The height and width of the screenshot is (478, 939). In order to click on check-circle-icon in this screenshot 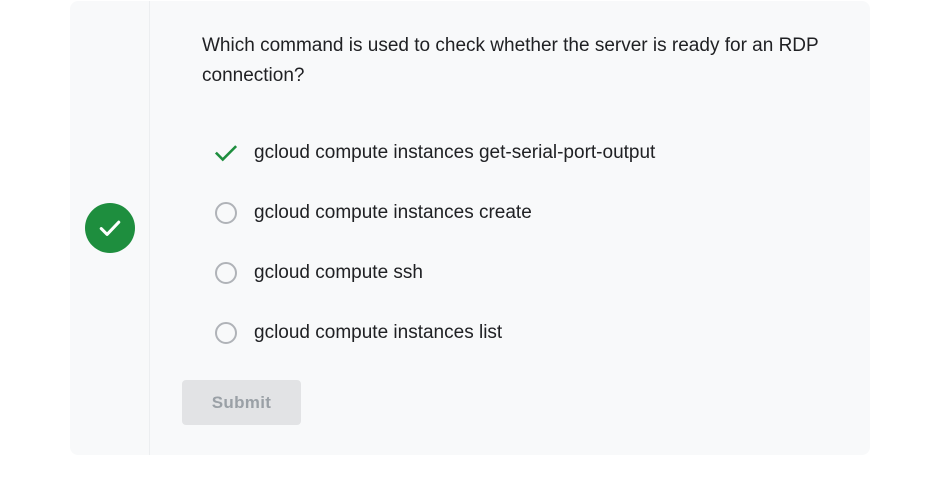, I will do `click(110, 228)`.